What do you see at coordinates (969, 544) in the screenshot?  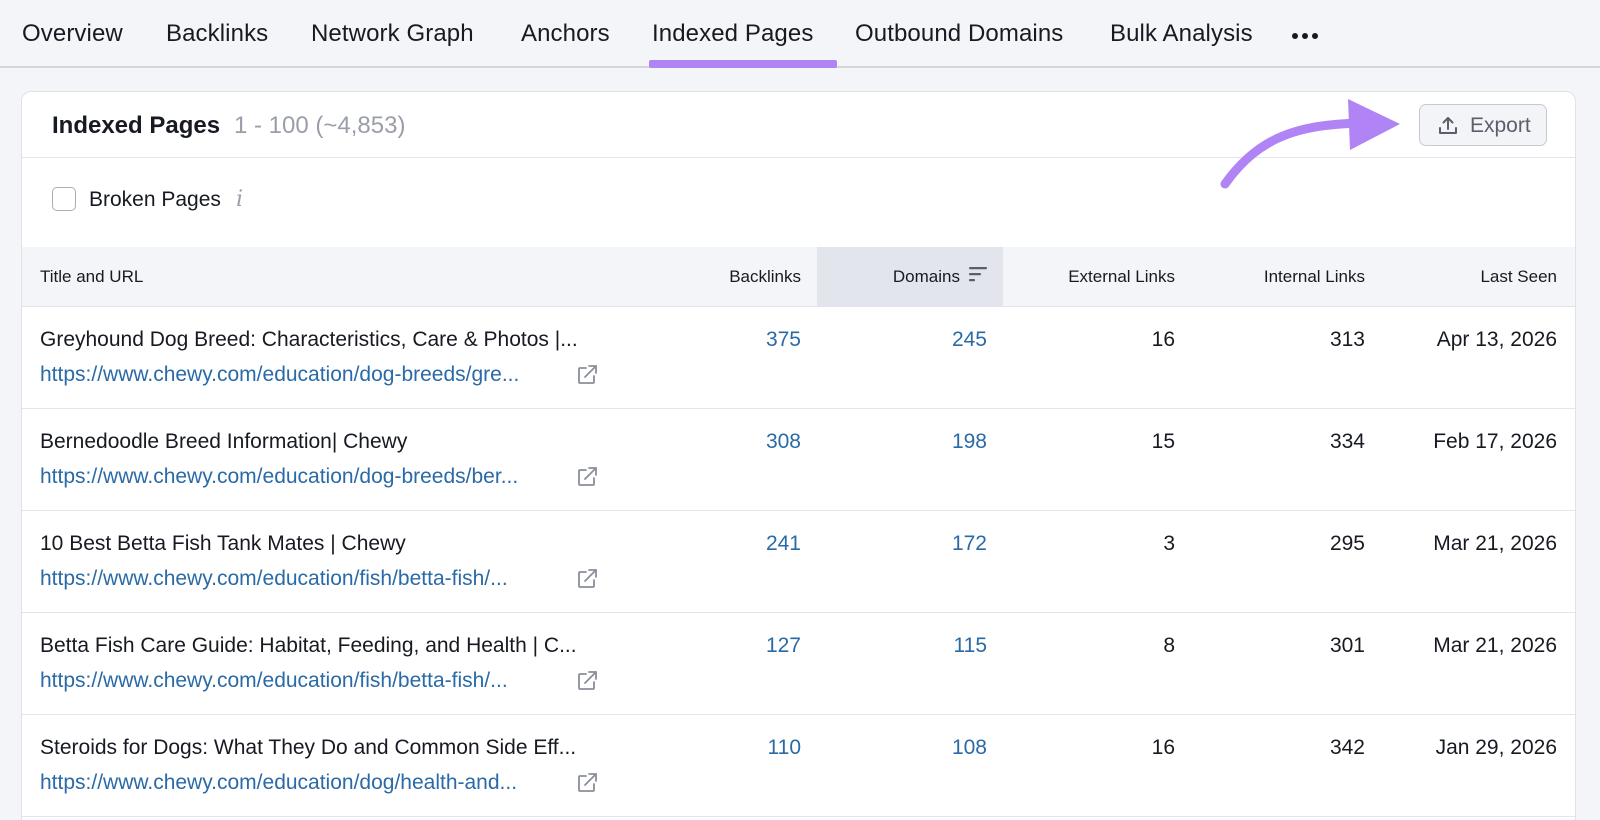 I see `domains-value: 172` at bounding box center [969, 544].